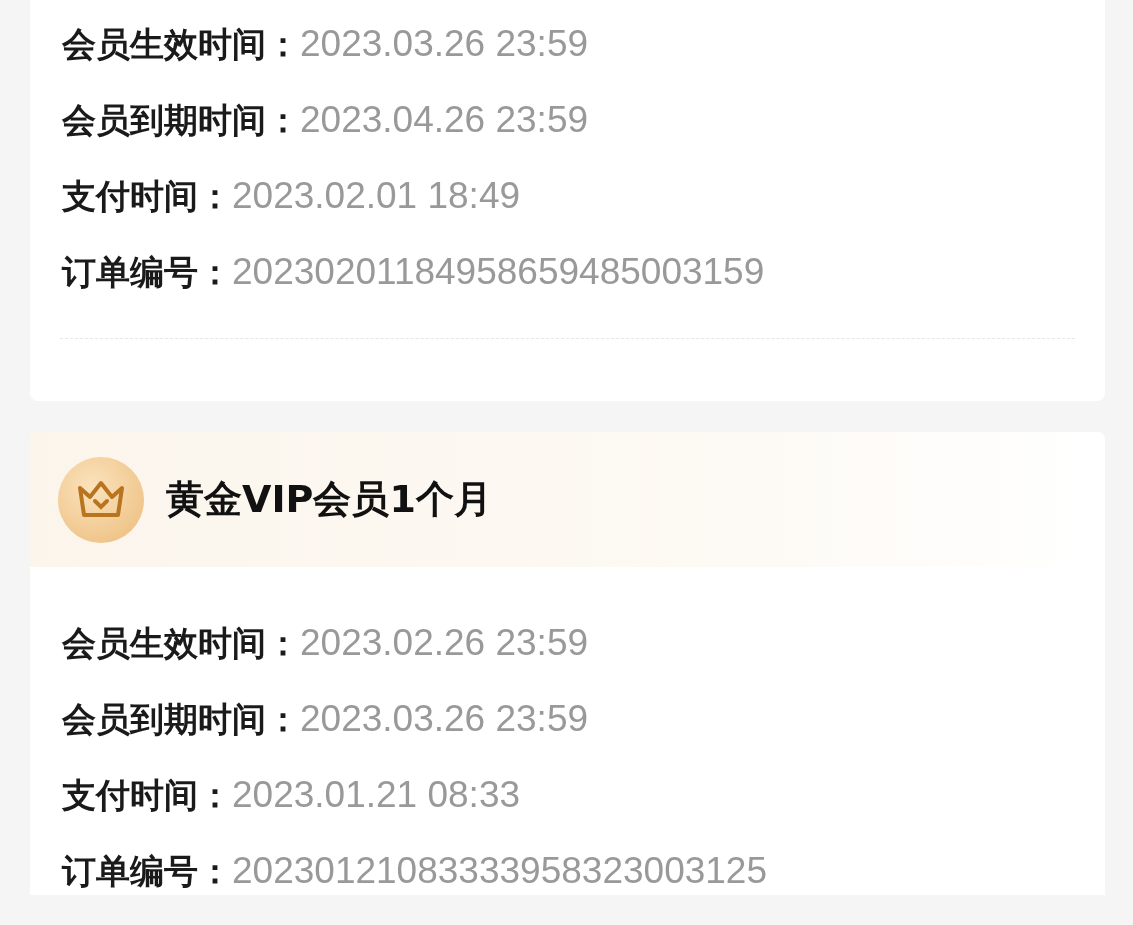 This screenshot has width=1133, height=925. Describe the element at coordinates (498, 272) in the screenshot. I see `field-value: 20230201184958659485003159` at that location.